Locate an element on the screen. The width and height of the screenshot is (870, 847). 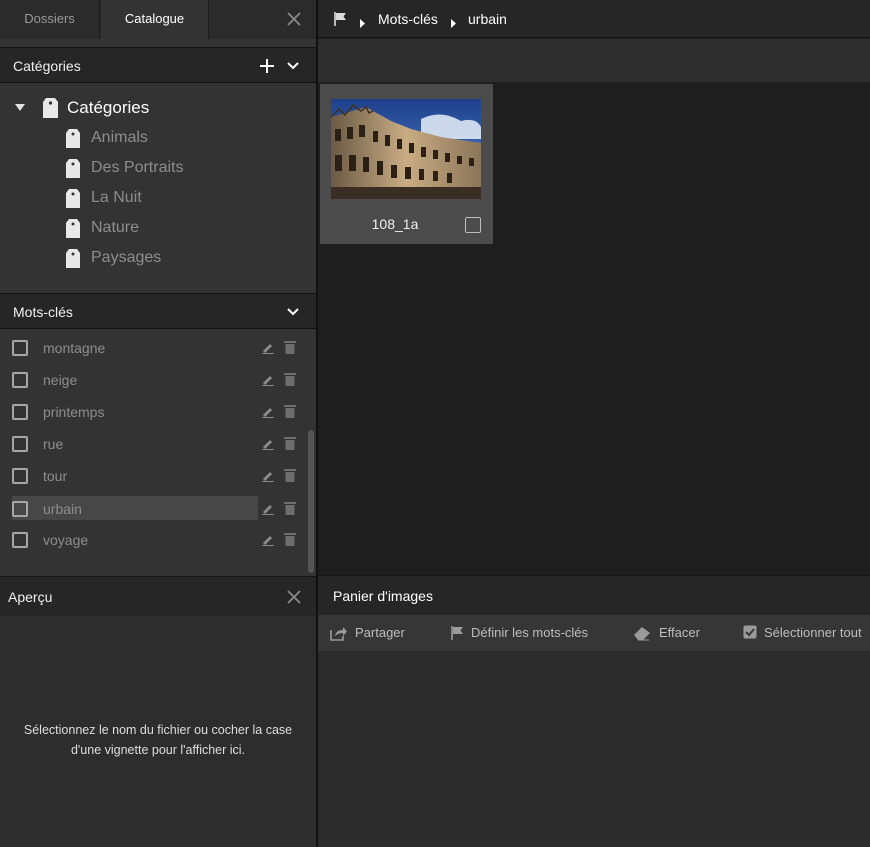
keywords-scrollbar is located at coordinates (311, 501).